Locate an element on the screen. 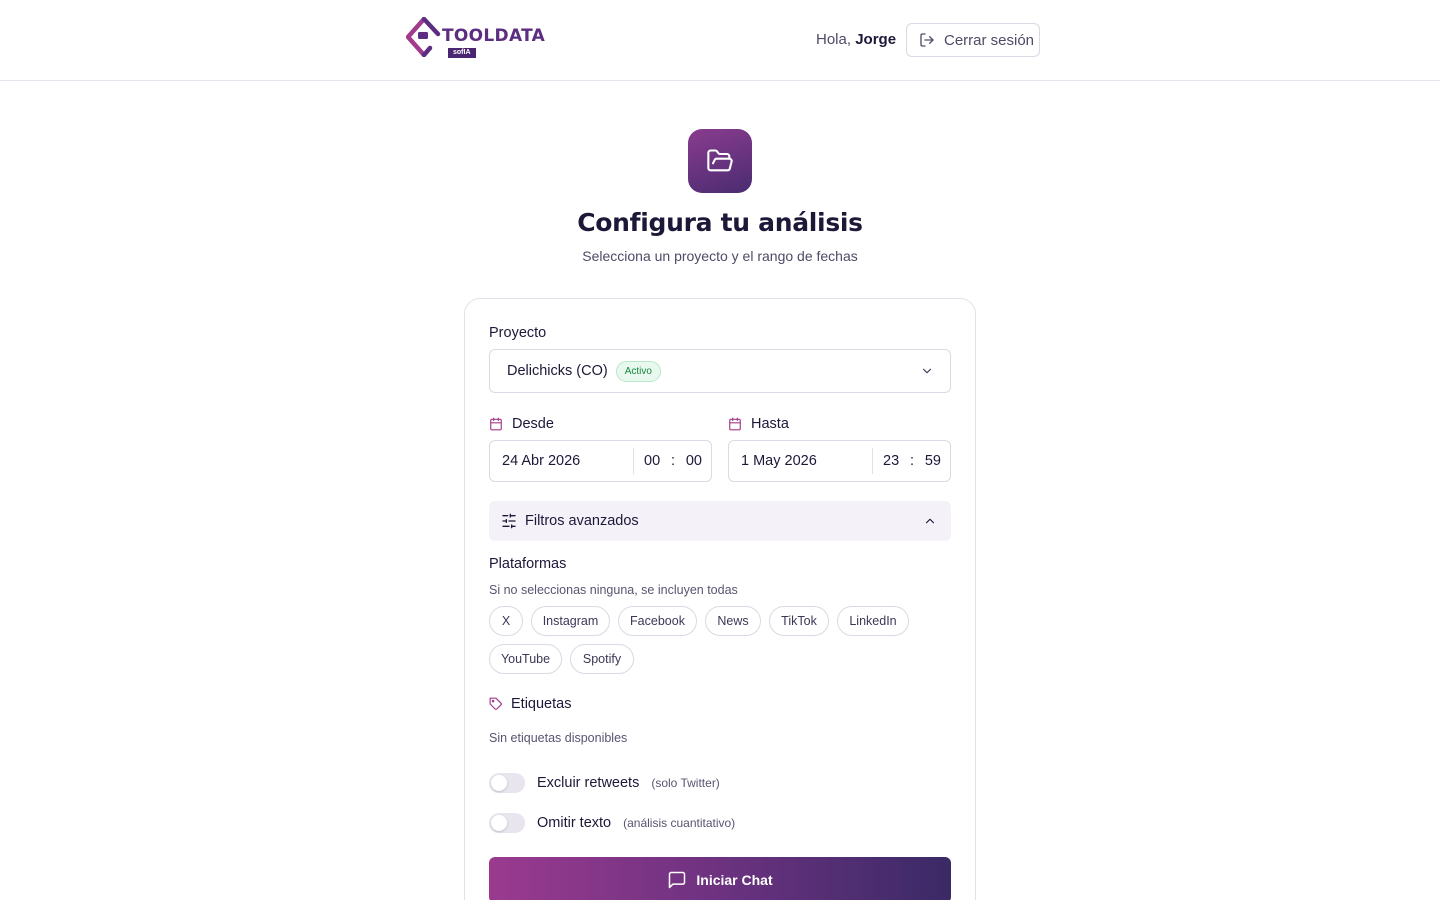 The width and height of the screenshot is (1440, 900). to-minute-input: 59 is located at coordinates (933, 461).